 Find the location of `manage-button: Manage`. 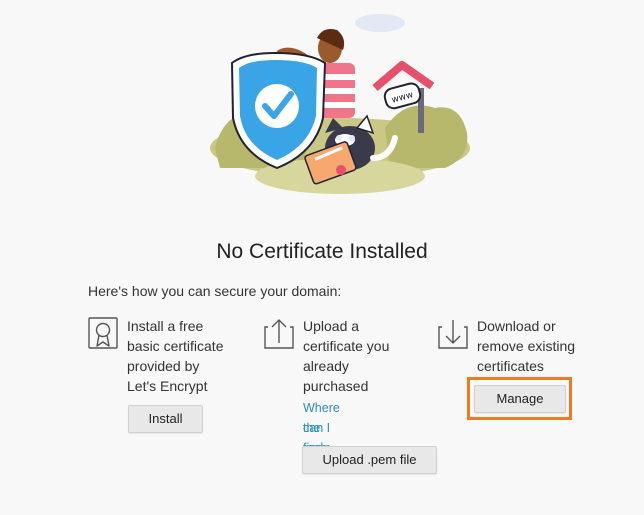

manage-button: Manage is located at coordinates (520, 399).